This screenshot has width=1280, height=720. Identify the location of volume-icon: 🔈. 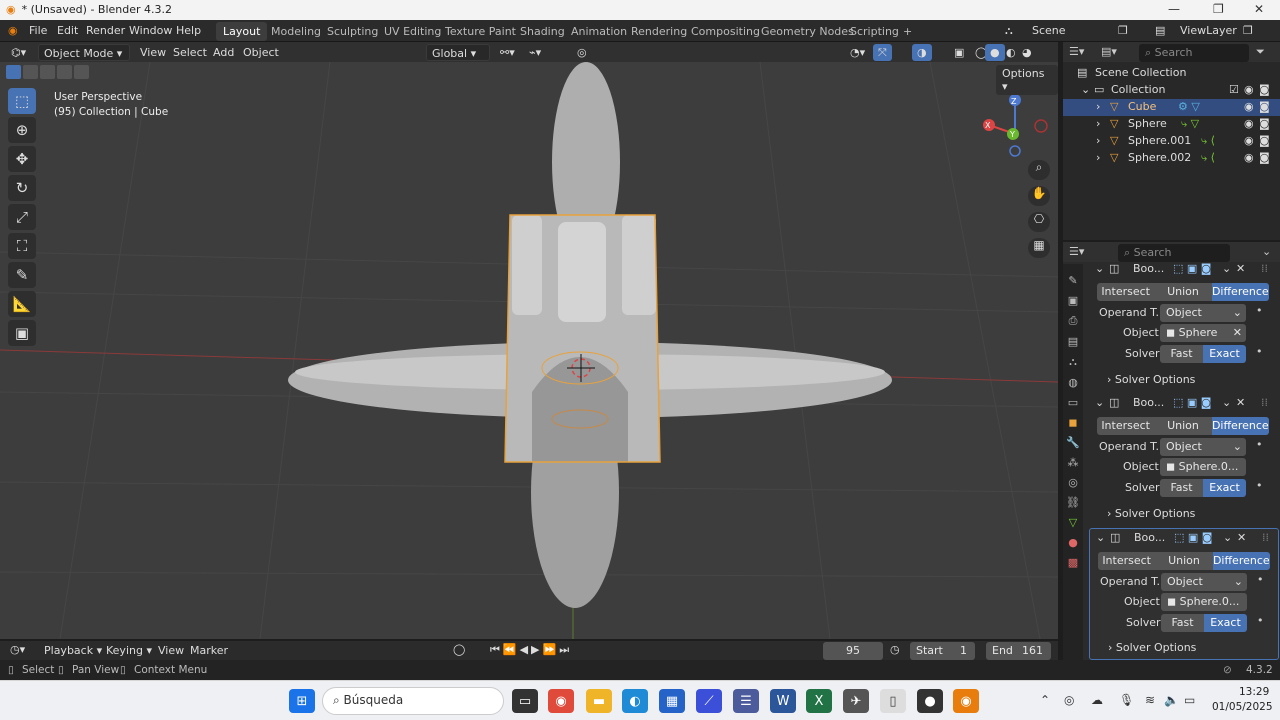
(1171, 700).